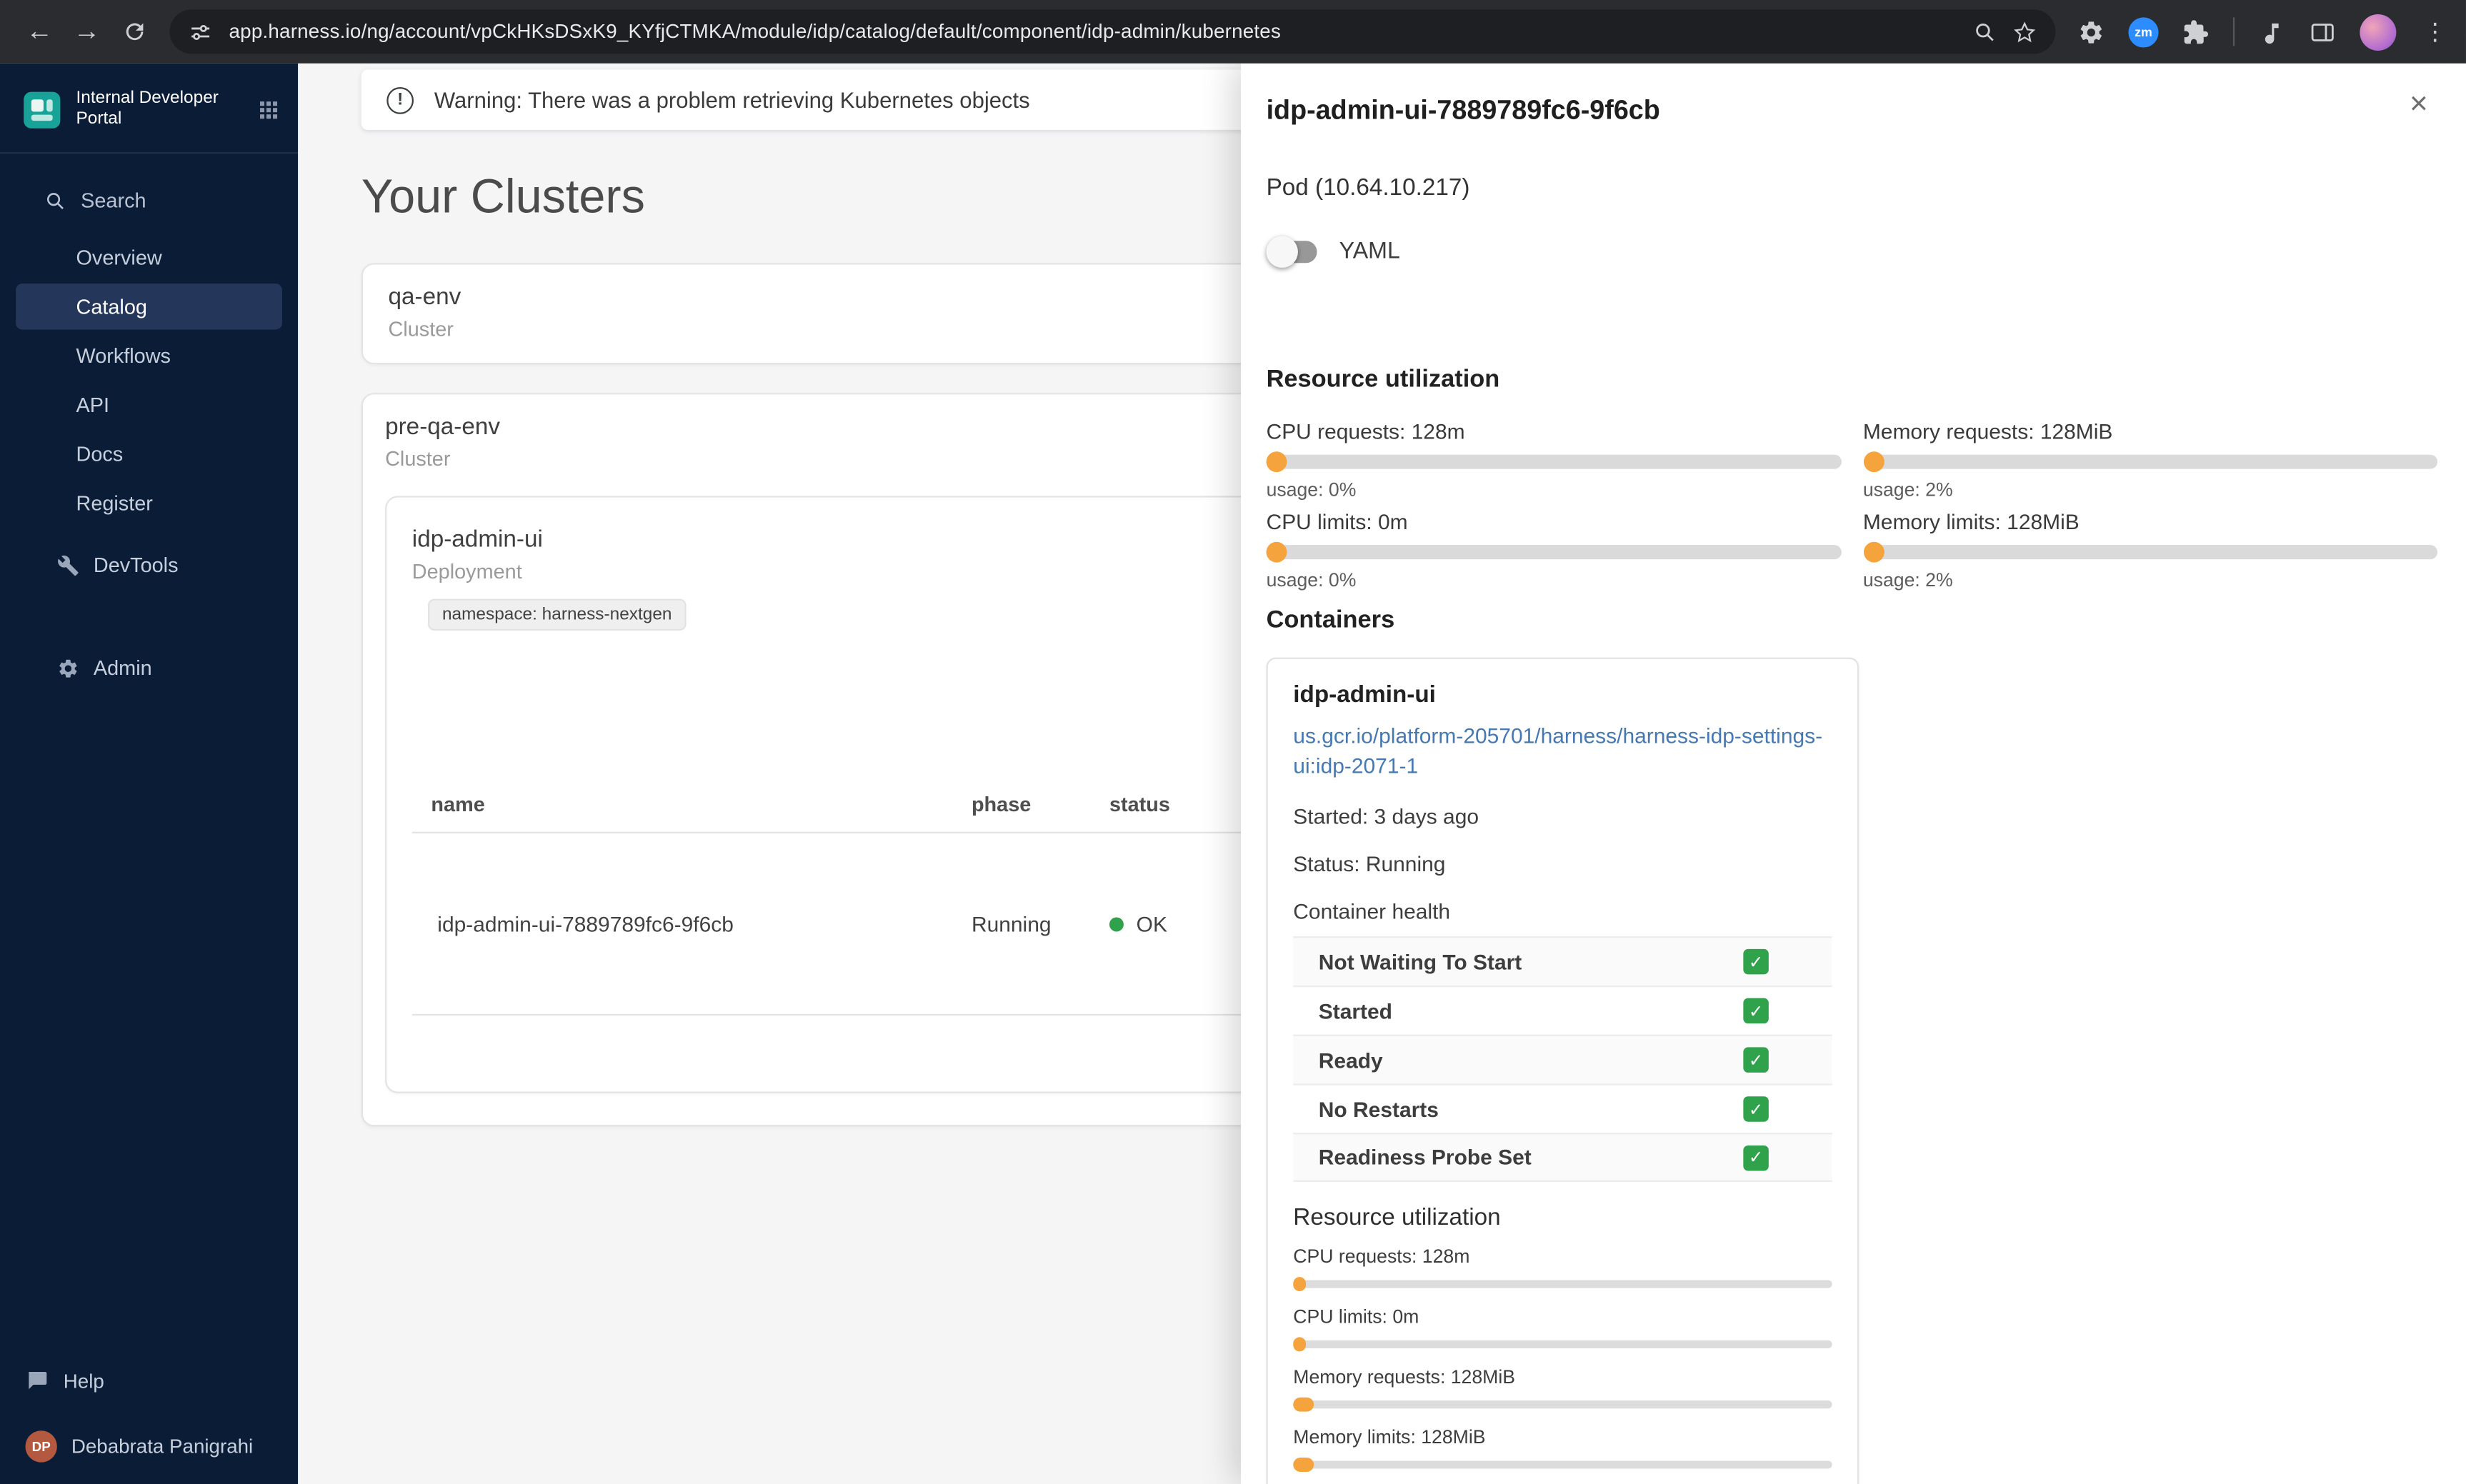 The image size is (2466, 1484). I want to click on container-started: Started: 3 days ago, so click(1386, 816).